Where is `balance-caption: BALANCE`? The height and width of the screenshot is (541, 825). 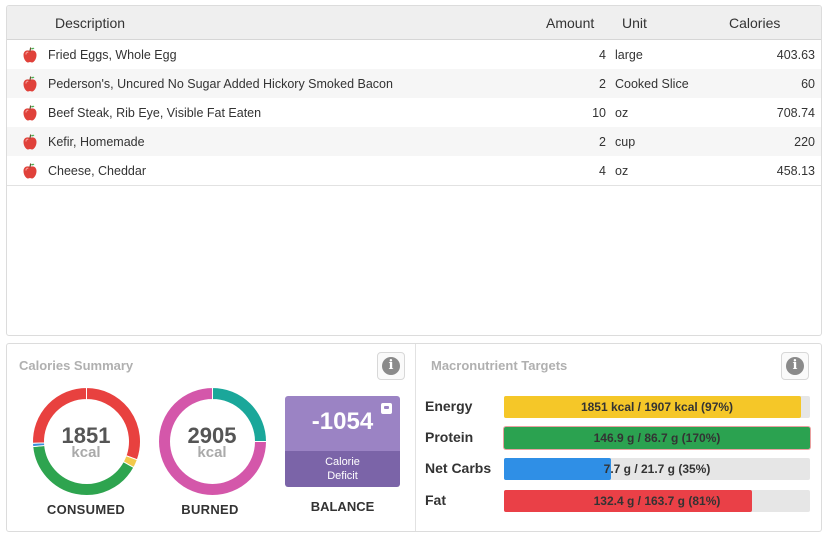
balance-caption: BALANCE is located at coordinates (342, 506).